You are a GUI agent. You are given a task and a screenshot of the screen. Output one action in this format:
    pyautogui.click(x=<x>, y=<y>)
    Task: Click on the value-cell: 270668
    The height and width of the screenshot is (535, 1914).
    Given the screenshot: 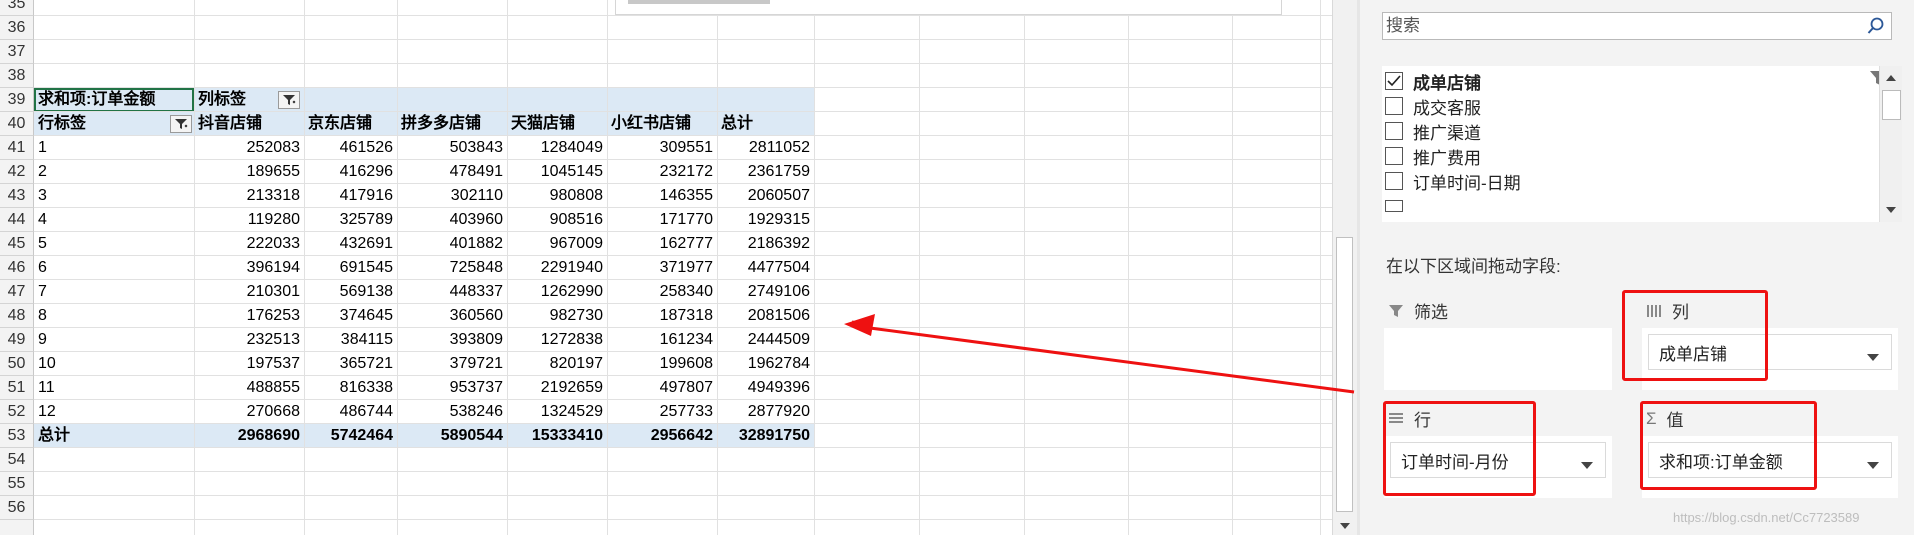 What is the action you would take?
    pyautogui.click(x=249, y=412)
    